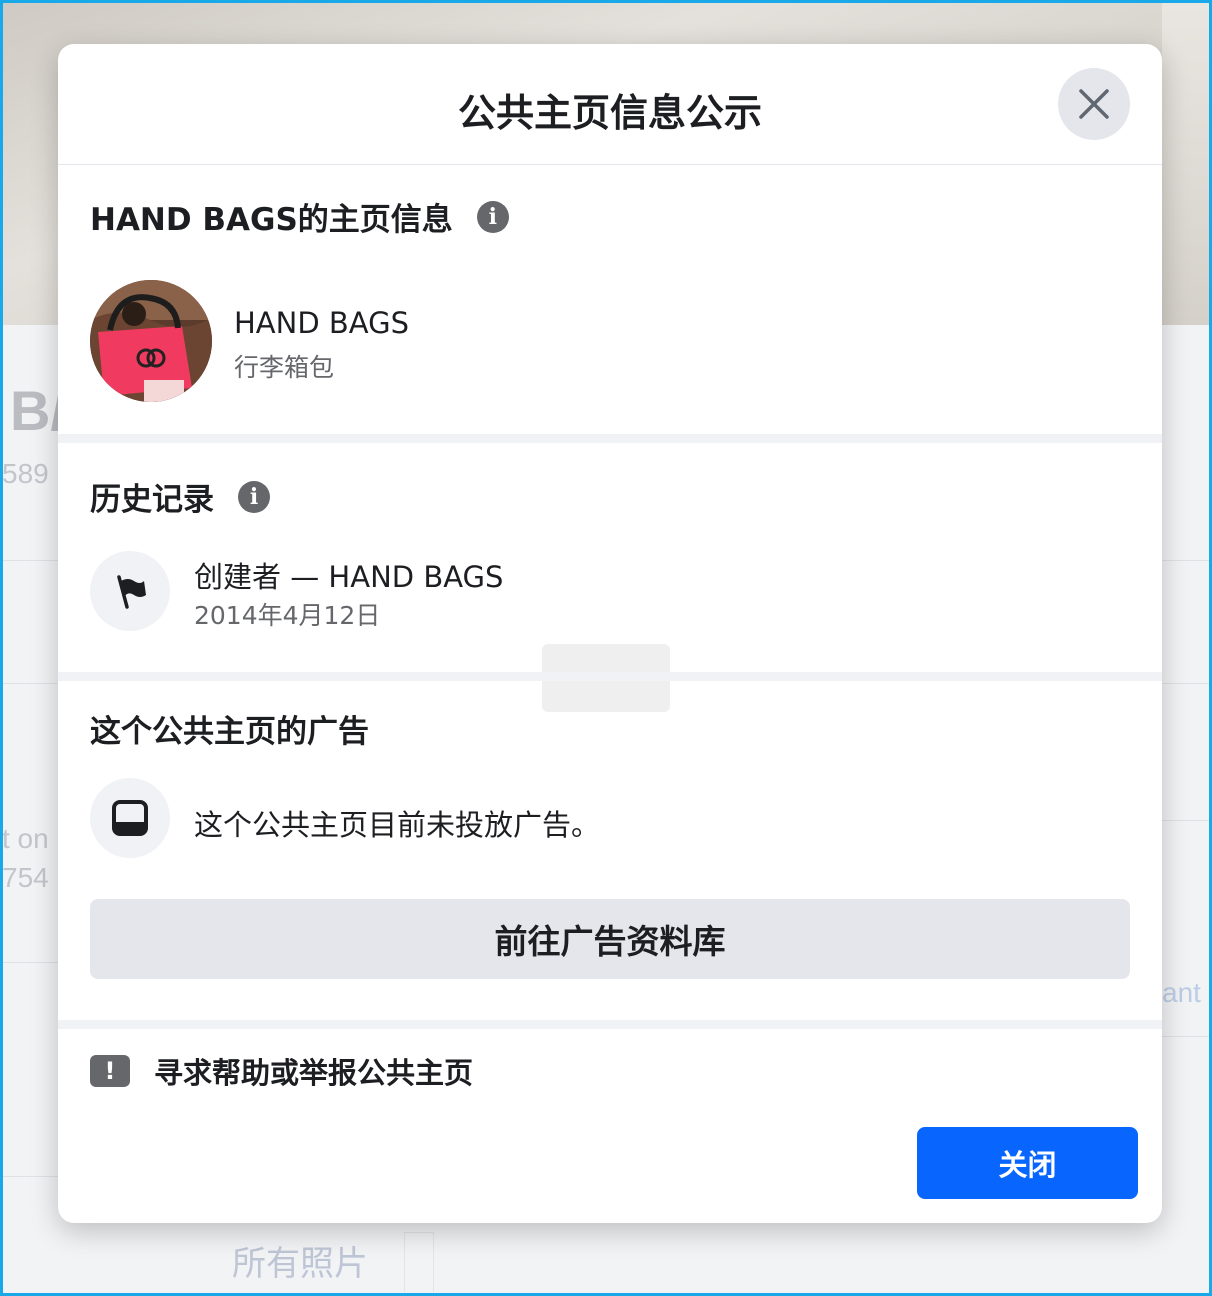 Image resolution: width=1212 pixels, height=1296 pixels. What do you see at coordinates (397, 825) in the screenshot?
I see `ads-status-text: 这个公共主页目前未投放广告。` at bounding box center [397, 825].